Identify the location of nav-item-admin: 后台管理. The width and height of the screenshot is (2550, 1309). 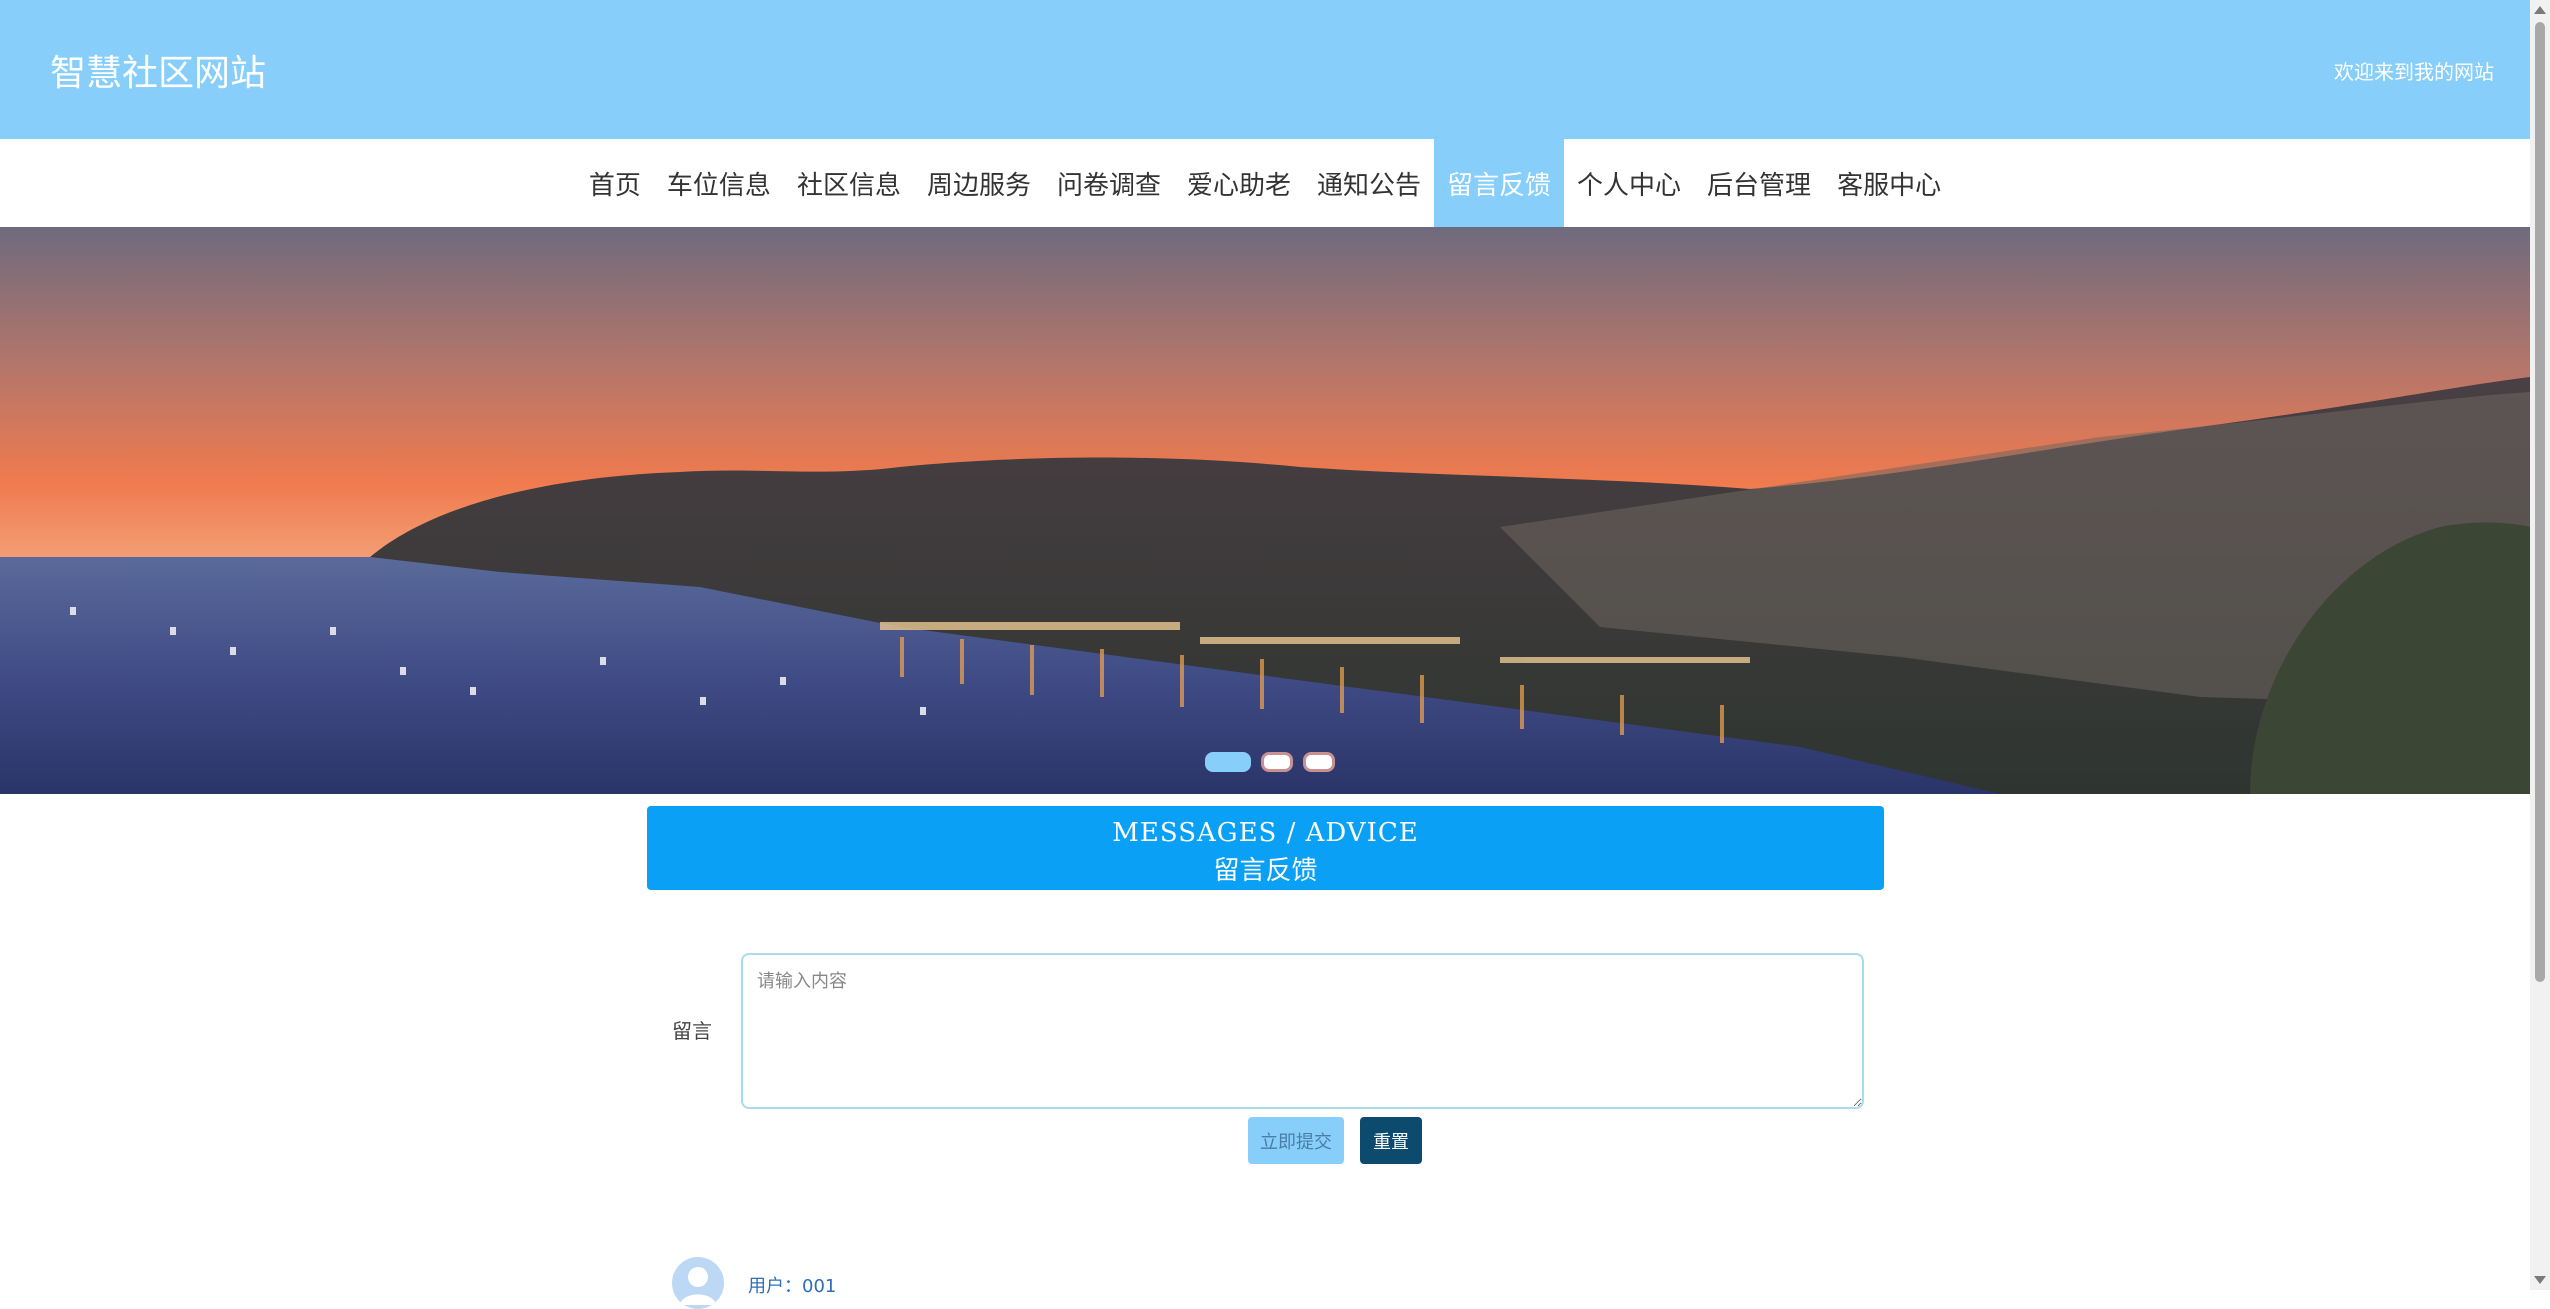
(1759, 183).